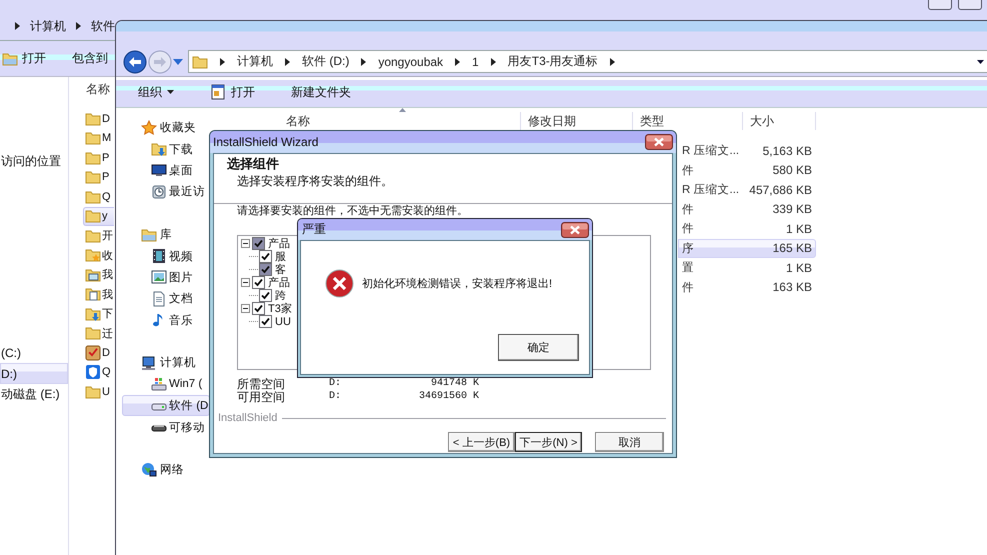 The image size is (987, 555). Describe the element at coordinates (454, 384) in the screenshot. I see `space-value: 941748 K` at that location.